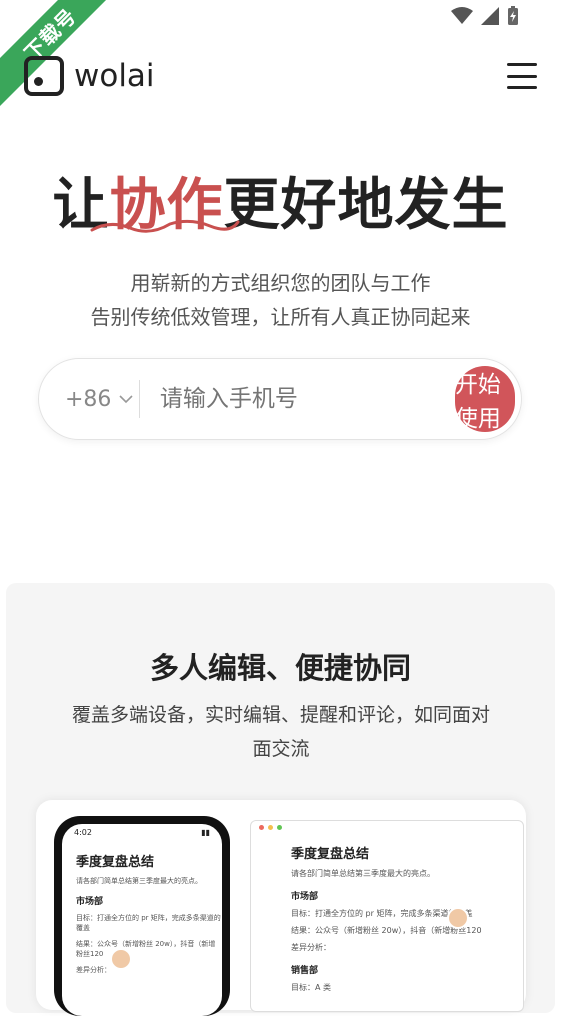 This screenshot has height=1016, width=561. What do you see at coordinates (458, 918) in the screenshot?
I see `collaborator-avatar` at bounding box center [458, 918].